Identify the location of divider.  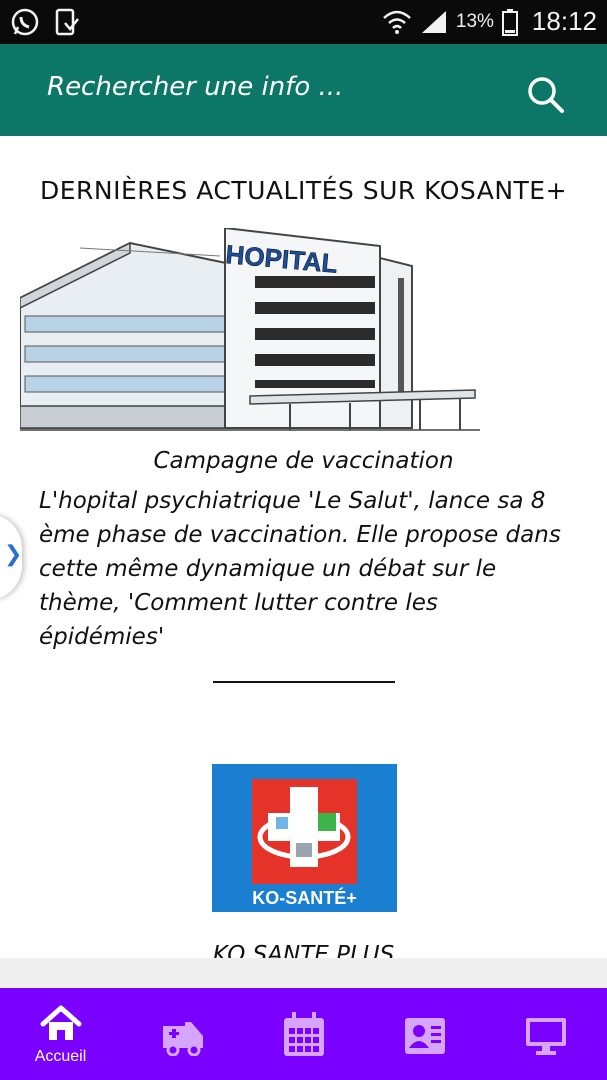
(304, 682).